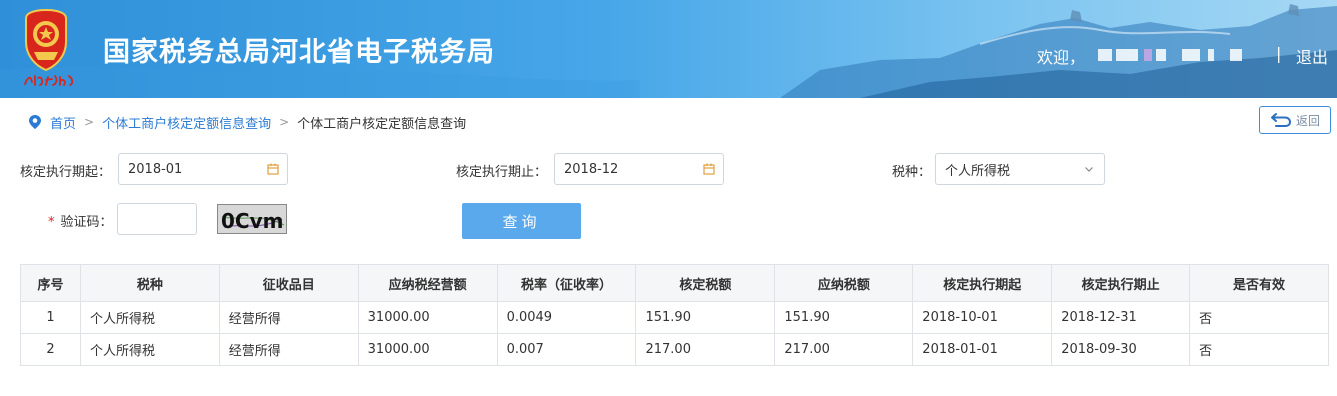 The image size is (1337, 396). I want to click on back-button-label: 返回, so click(1307, 120).